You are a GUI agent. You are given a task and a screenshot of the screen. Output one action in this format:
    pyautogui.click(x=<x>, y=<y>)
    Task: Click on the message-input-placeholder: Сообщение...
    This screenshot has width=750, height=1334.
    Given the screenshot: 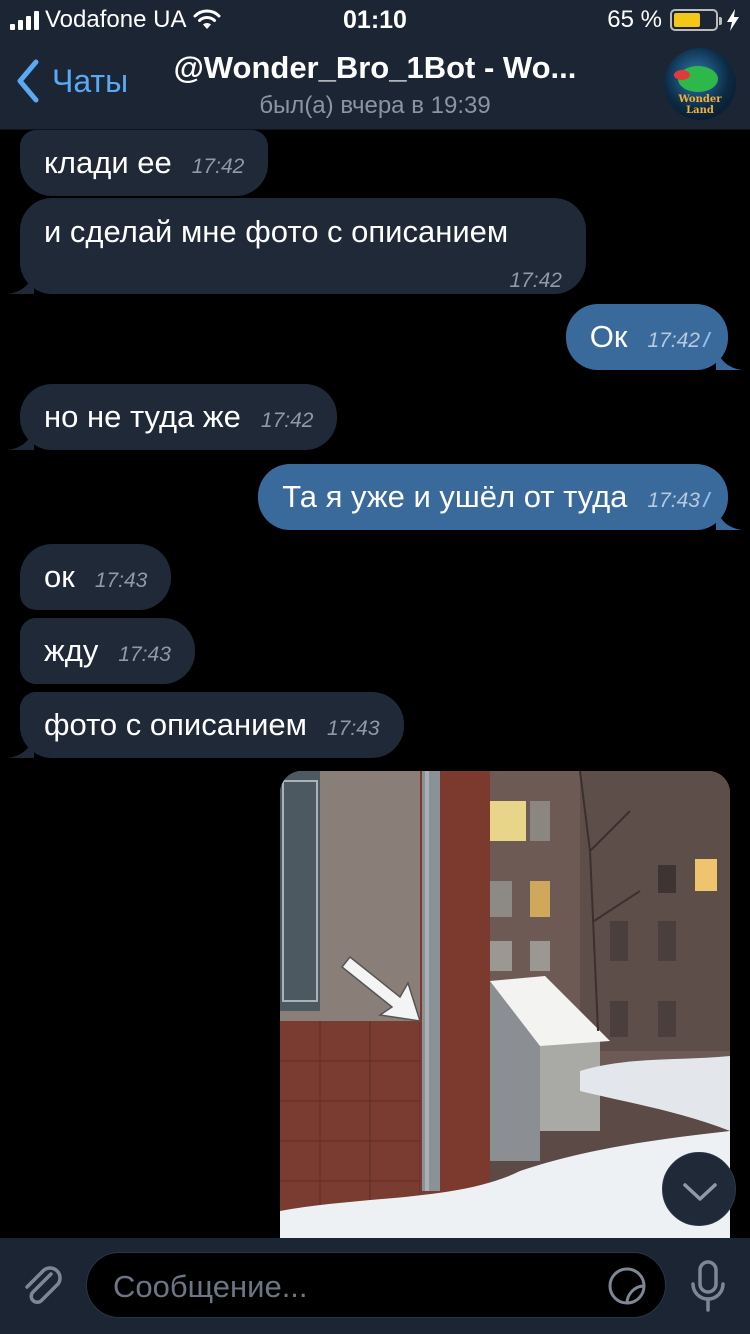 What is the action you would take?
    pyautogui.click(x=210, y=1286)
    